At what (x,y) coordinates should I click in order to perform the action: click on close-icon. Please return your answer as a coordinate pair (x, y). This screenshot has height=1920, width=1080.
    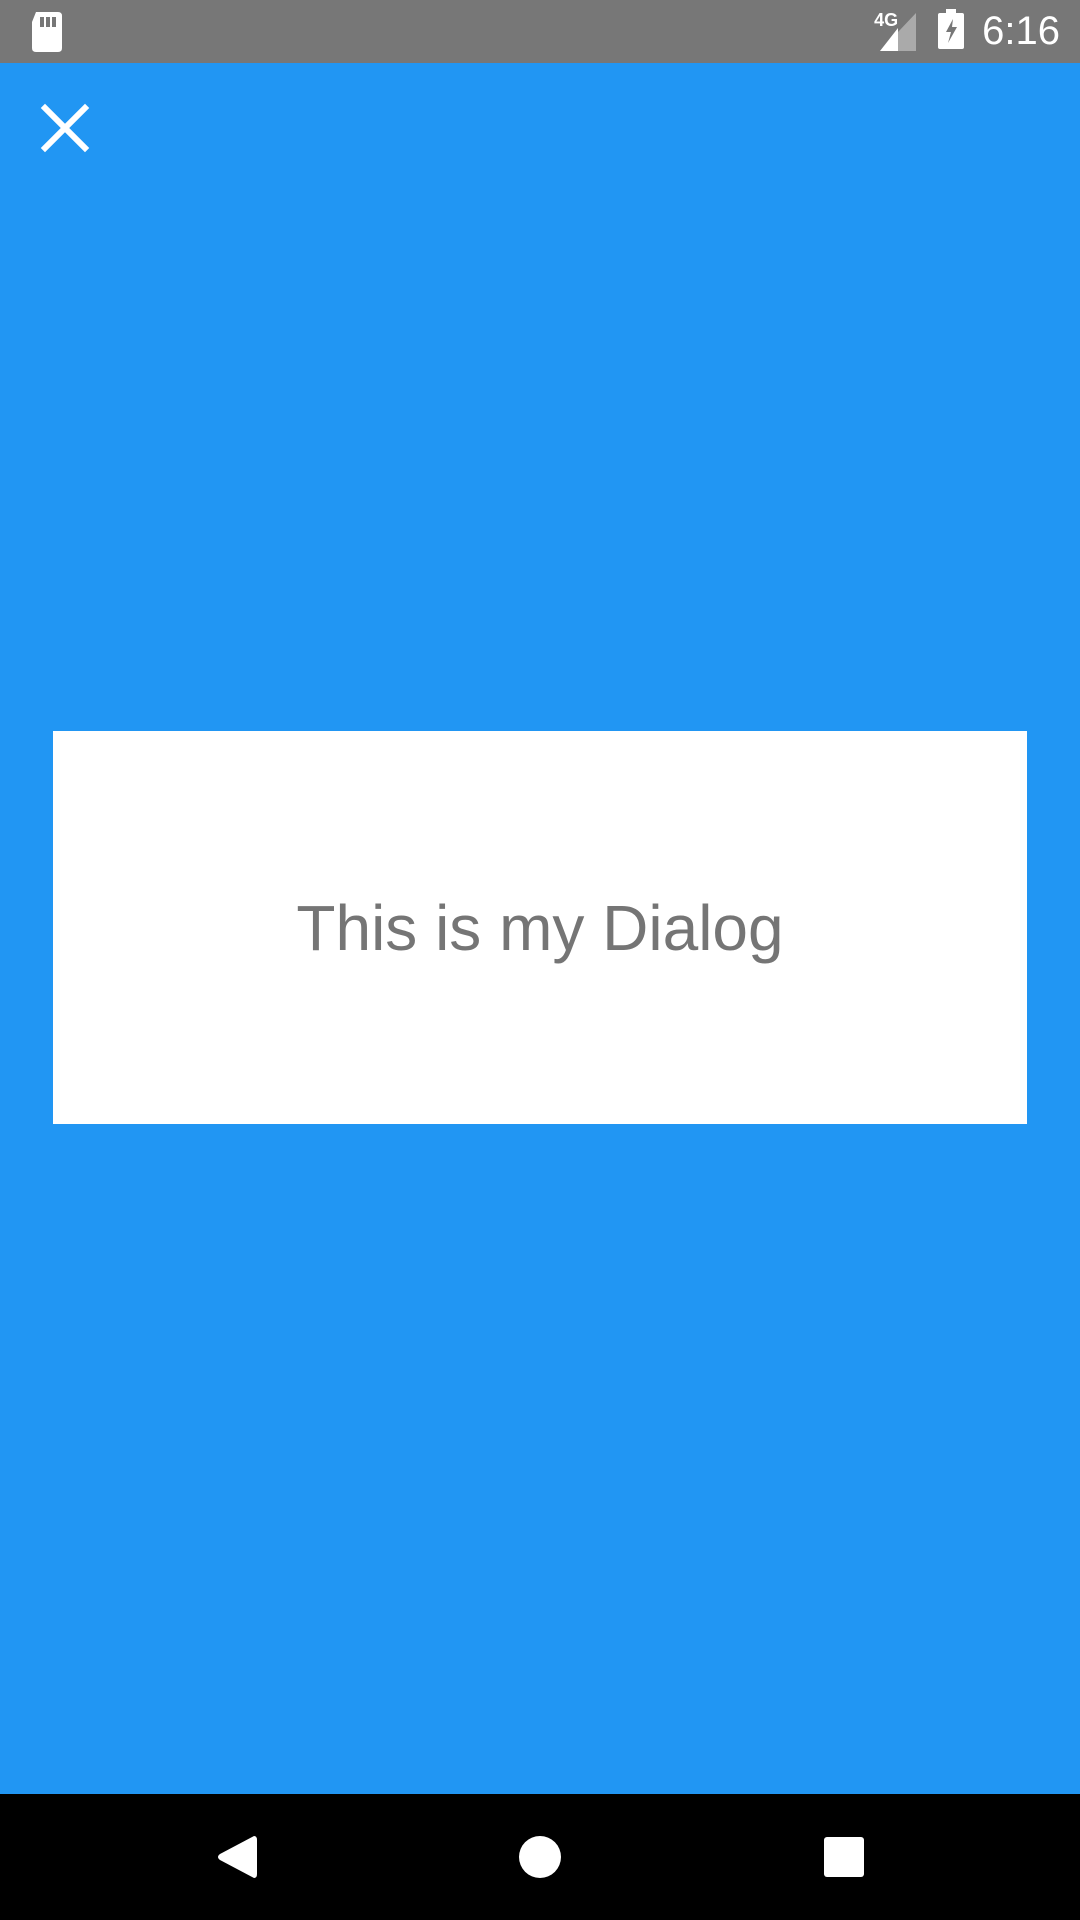
    Looking at the image, I should click on (65, 128).